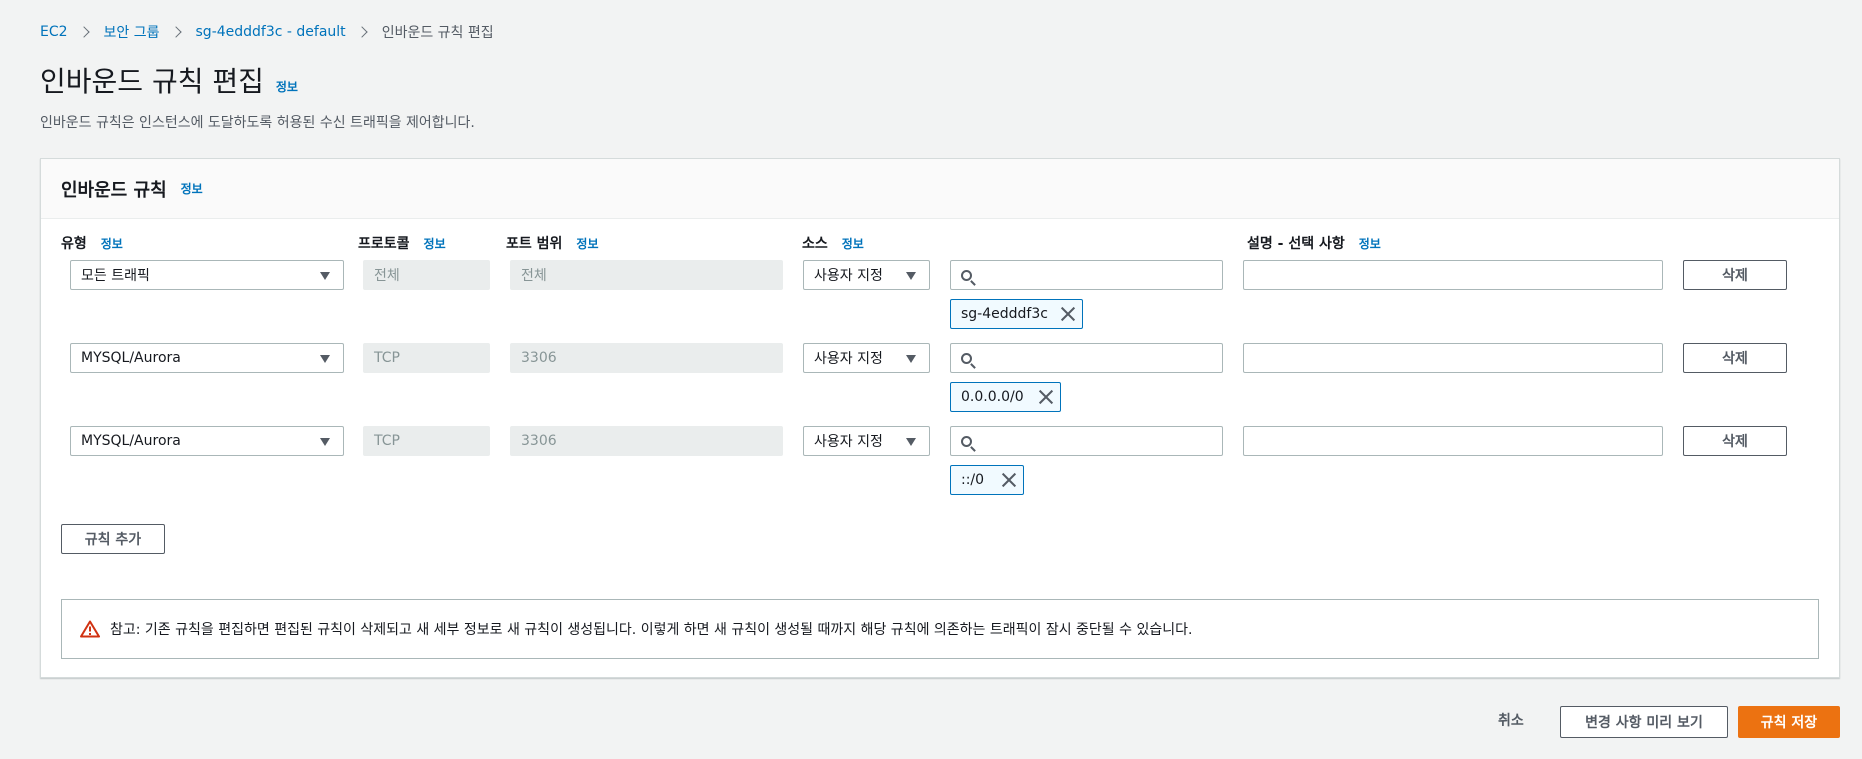  I want to click on column-protocol-label: 프로토콜, so click(384, 244).